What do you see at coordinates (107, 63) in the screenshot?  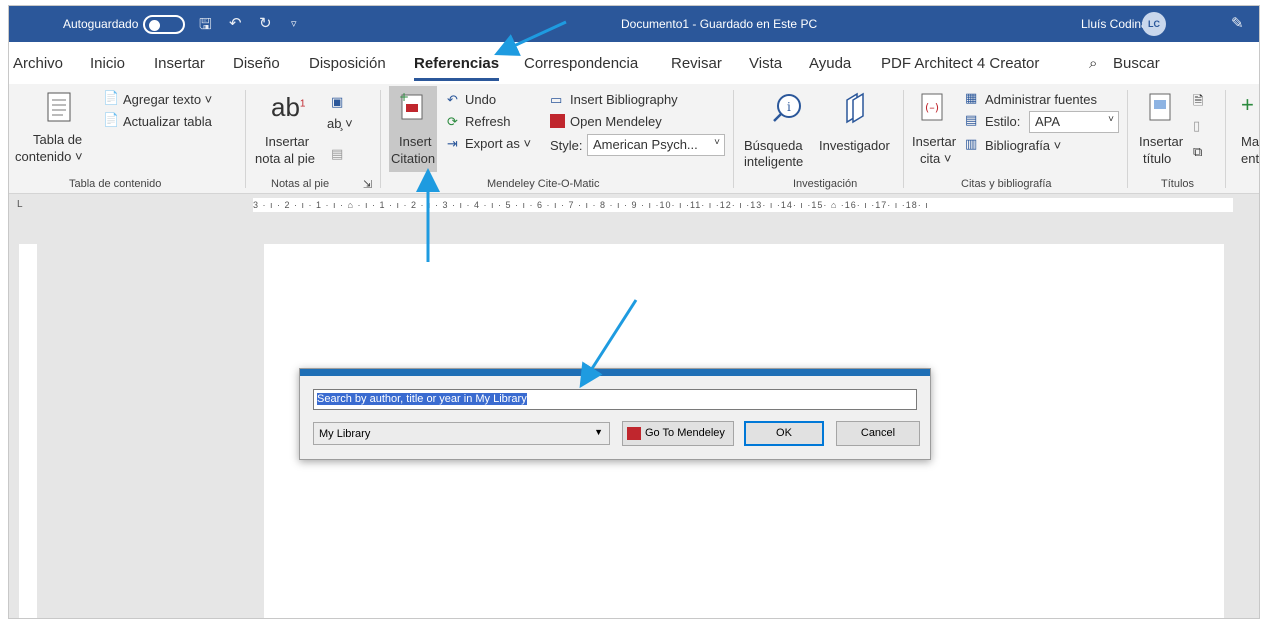 I see `tab-inicio: Inicio` at bounding box center [107, 63].